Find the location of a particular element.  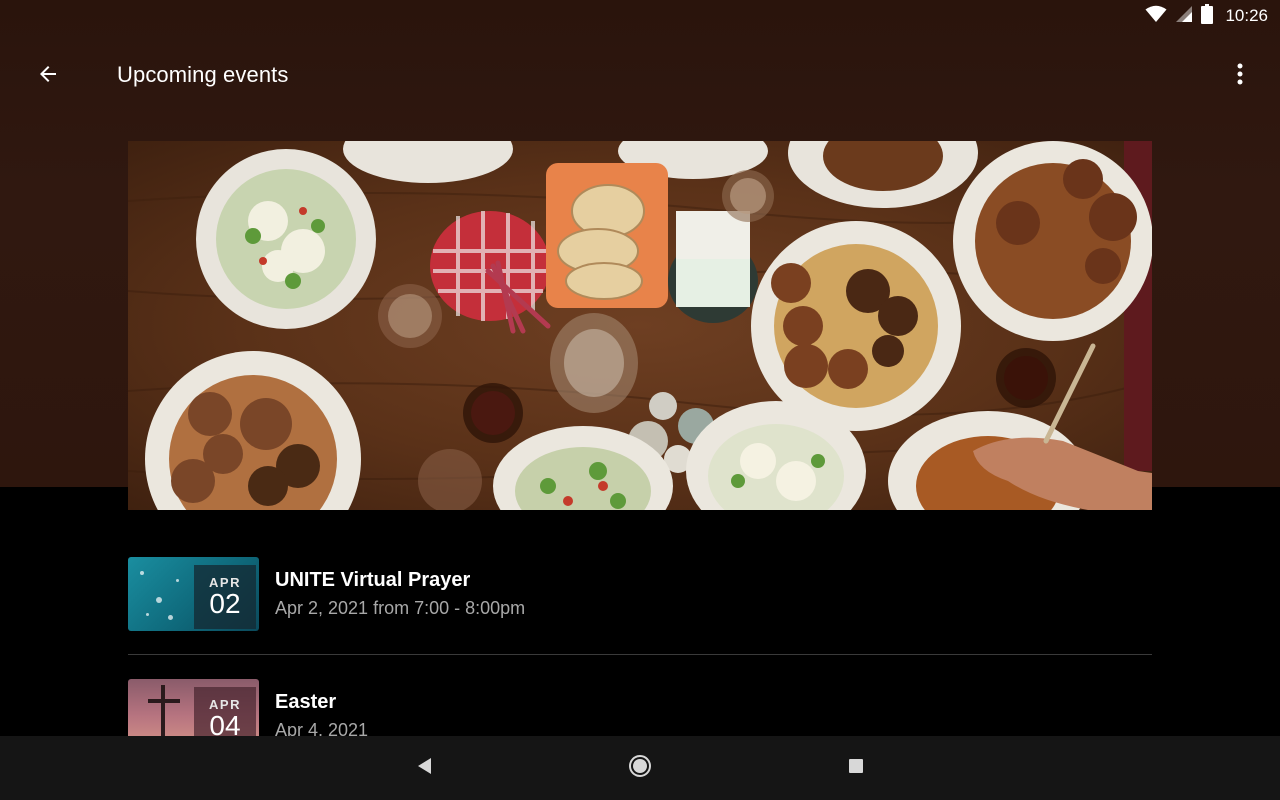

event-text: Easter Apr 4, 2021 is located at coordinates (321, 716).